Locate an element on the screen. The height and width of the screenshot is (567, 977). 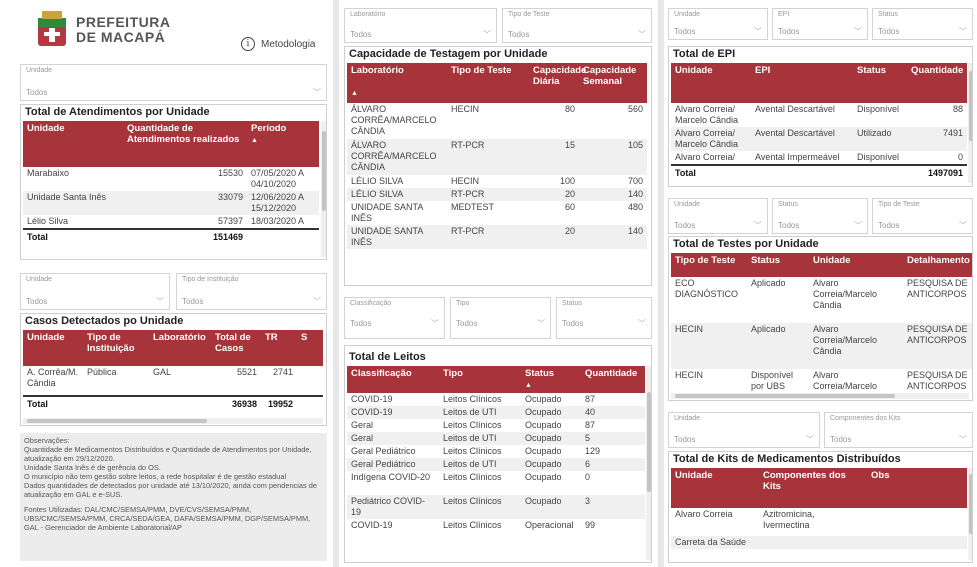
cell: 0 is located at coordinates (960, 157).